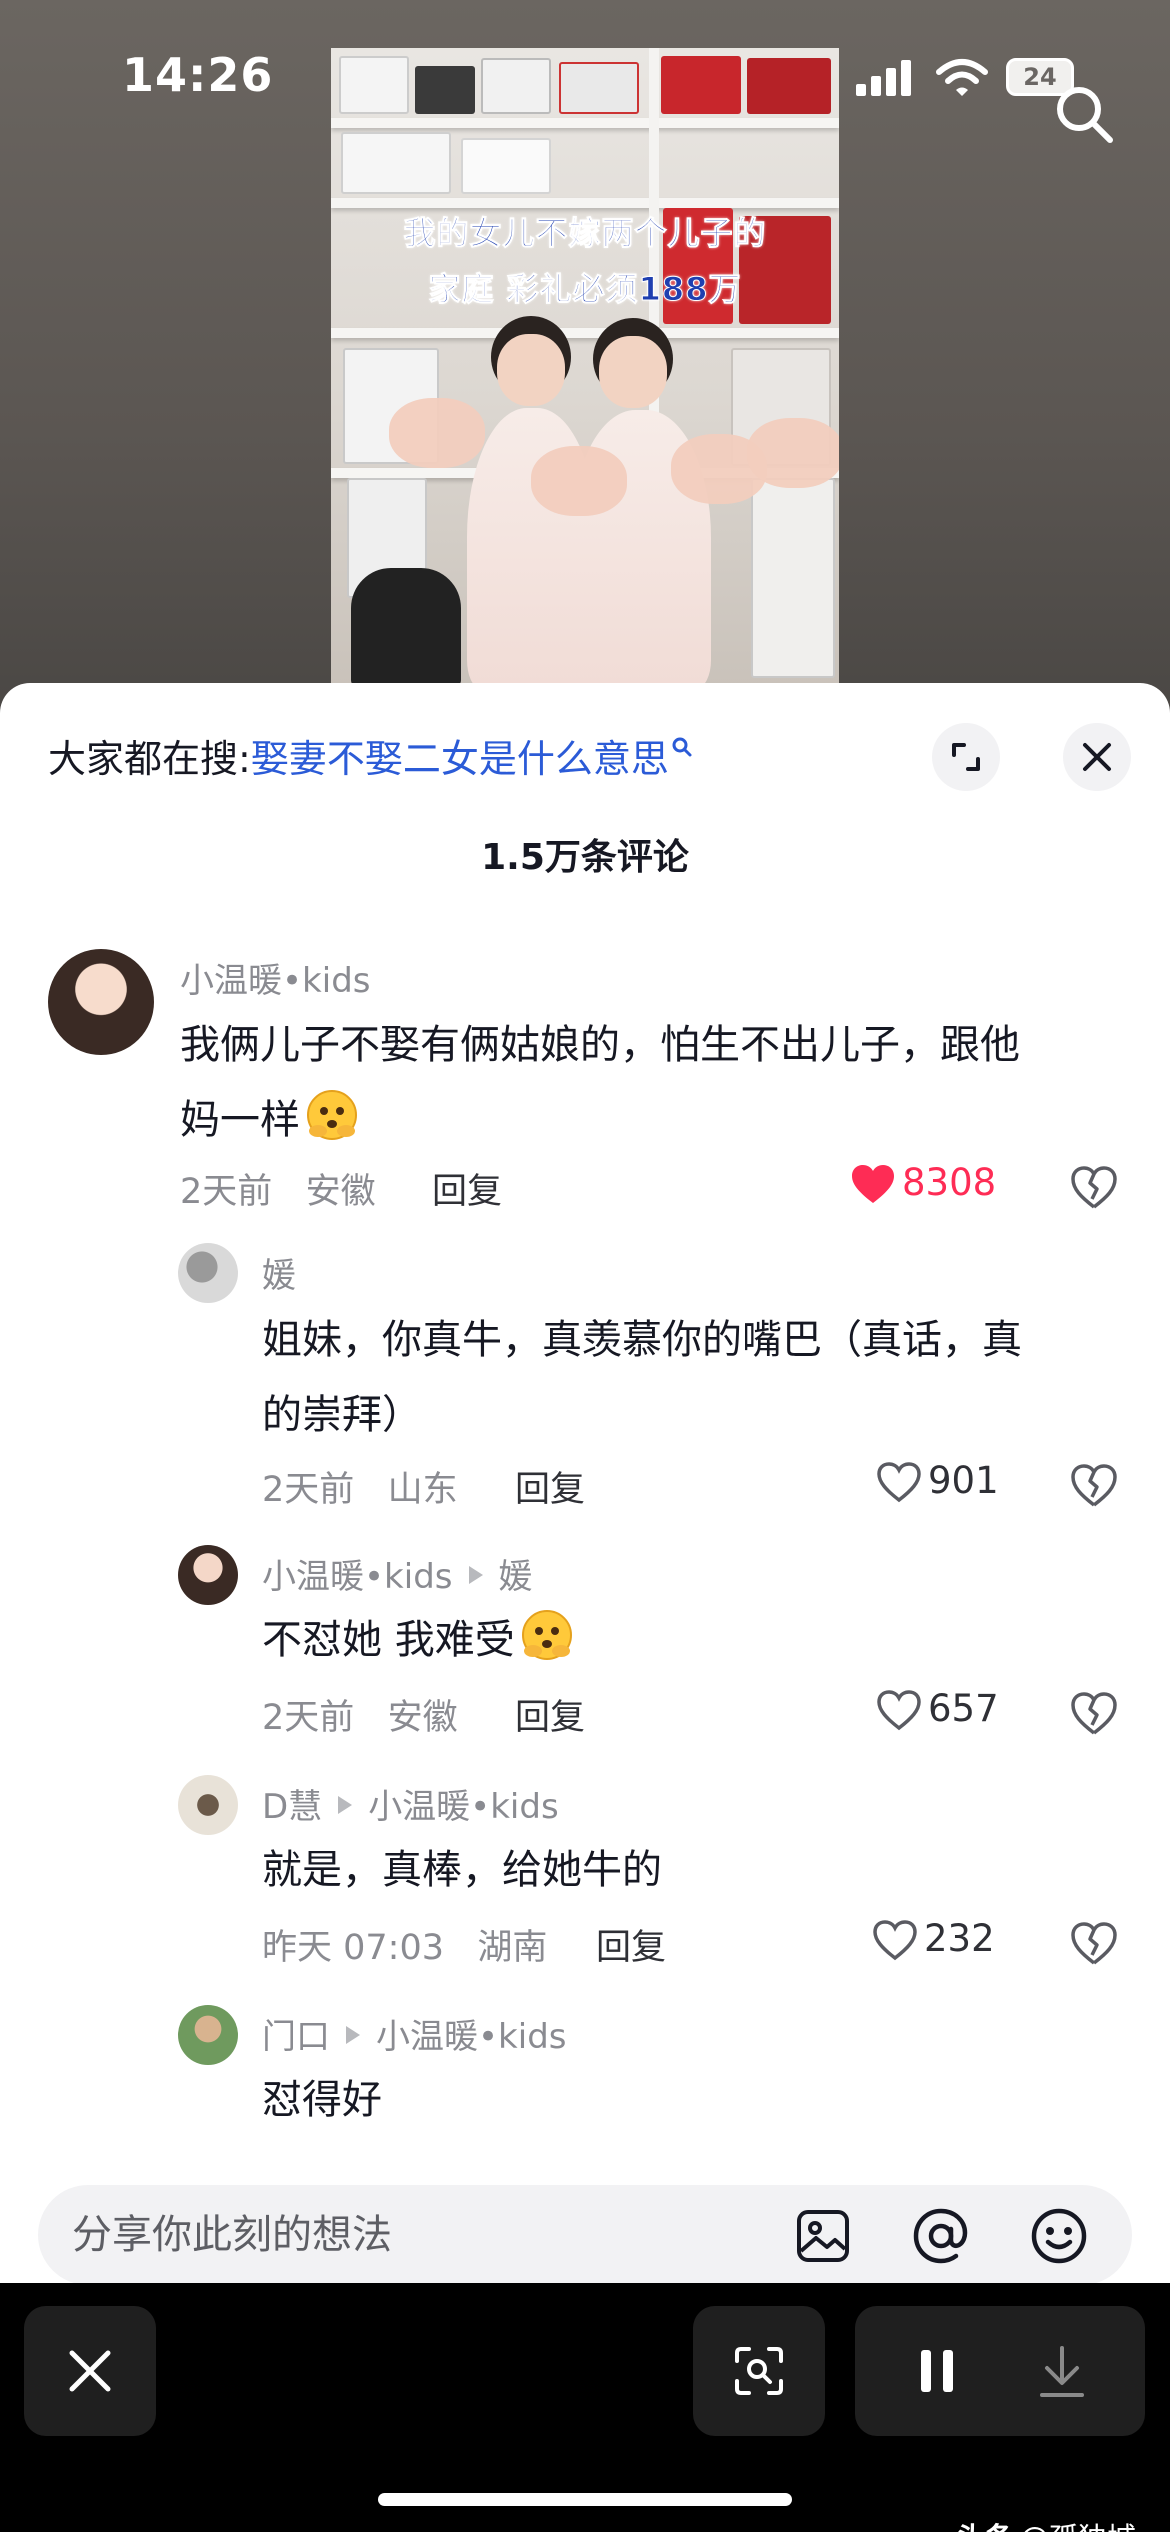  I want to click on comment-meta: 昨天 07:03 湖南, so click(404, 1944).